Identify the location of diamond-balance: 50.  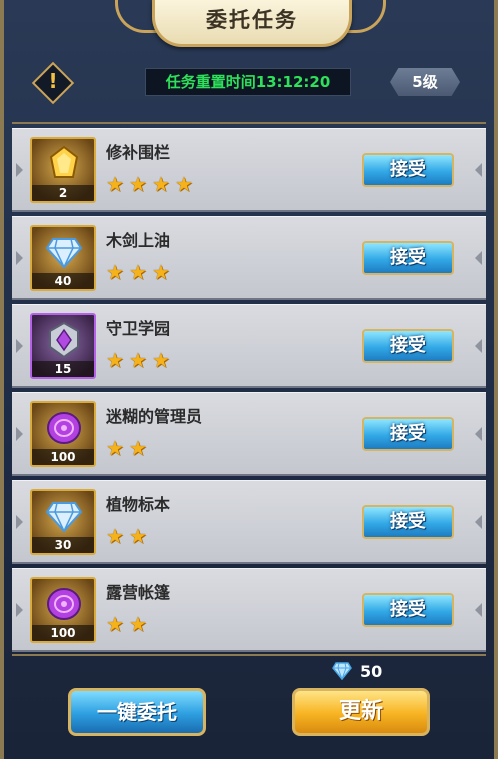
(357, 671).